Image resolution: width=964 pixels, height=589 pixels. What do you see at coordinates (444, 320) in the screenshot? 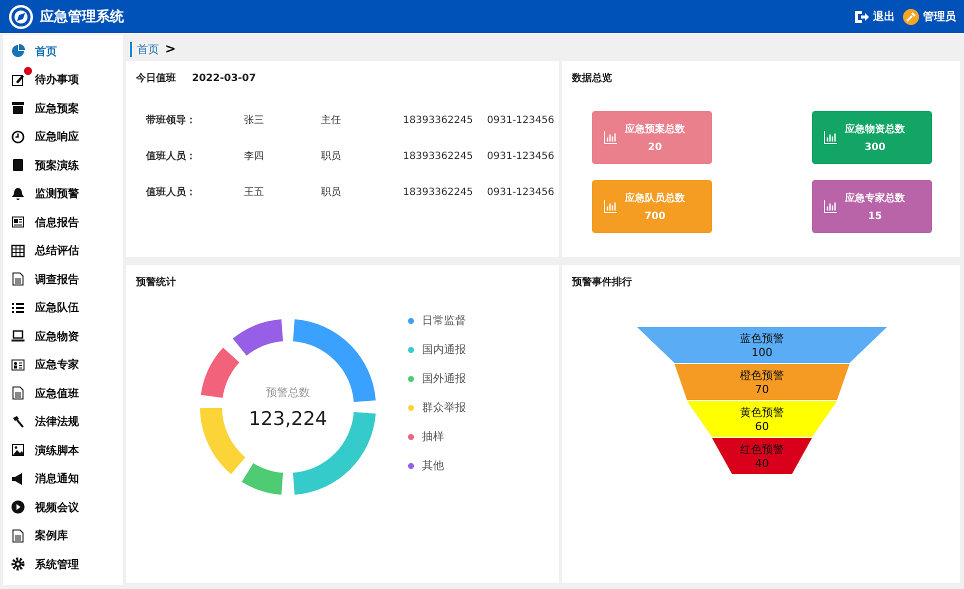
I see `legend-label: 日常监督` at bounding box center [444, 320].